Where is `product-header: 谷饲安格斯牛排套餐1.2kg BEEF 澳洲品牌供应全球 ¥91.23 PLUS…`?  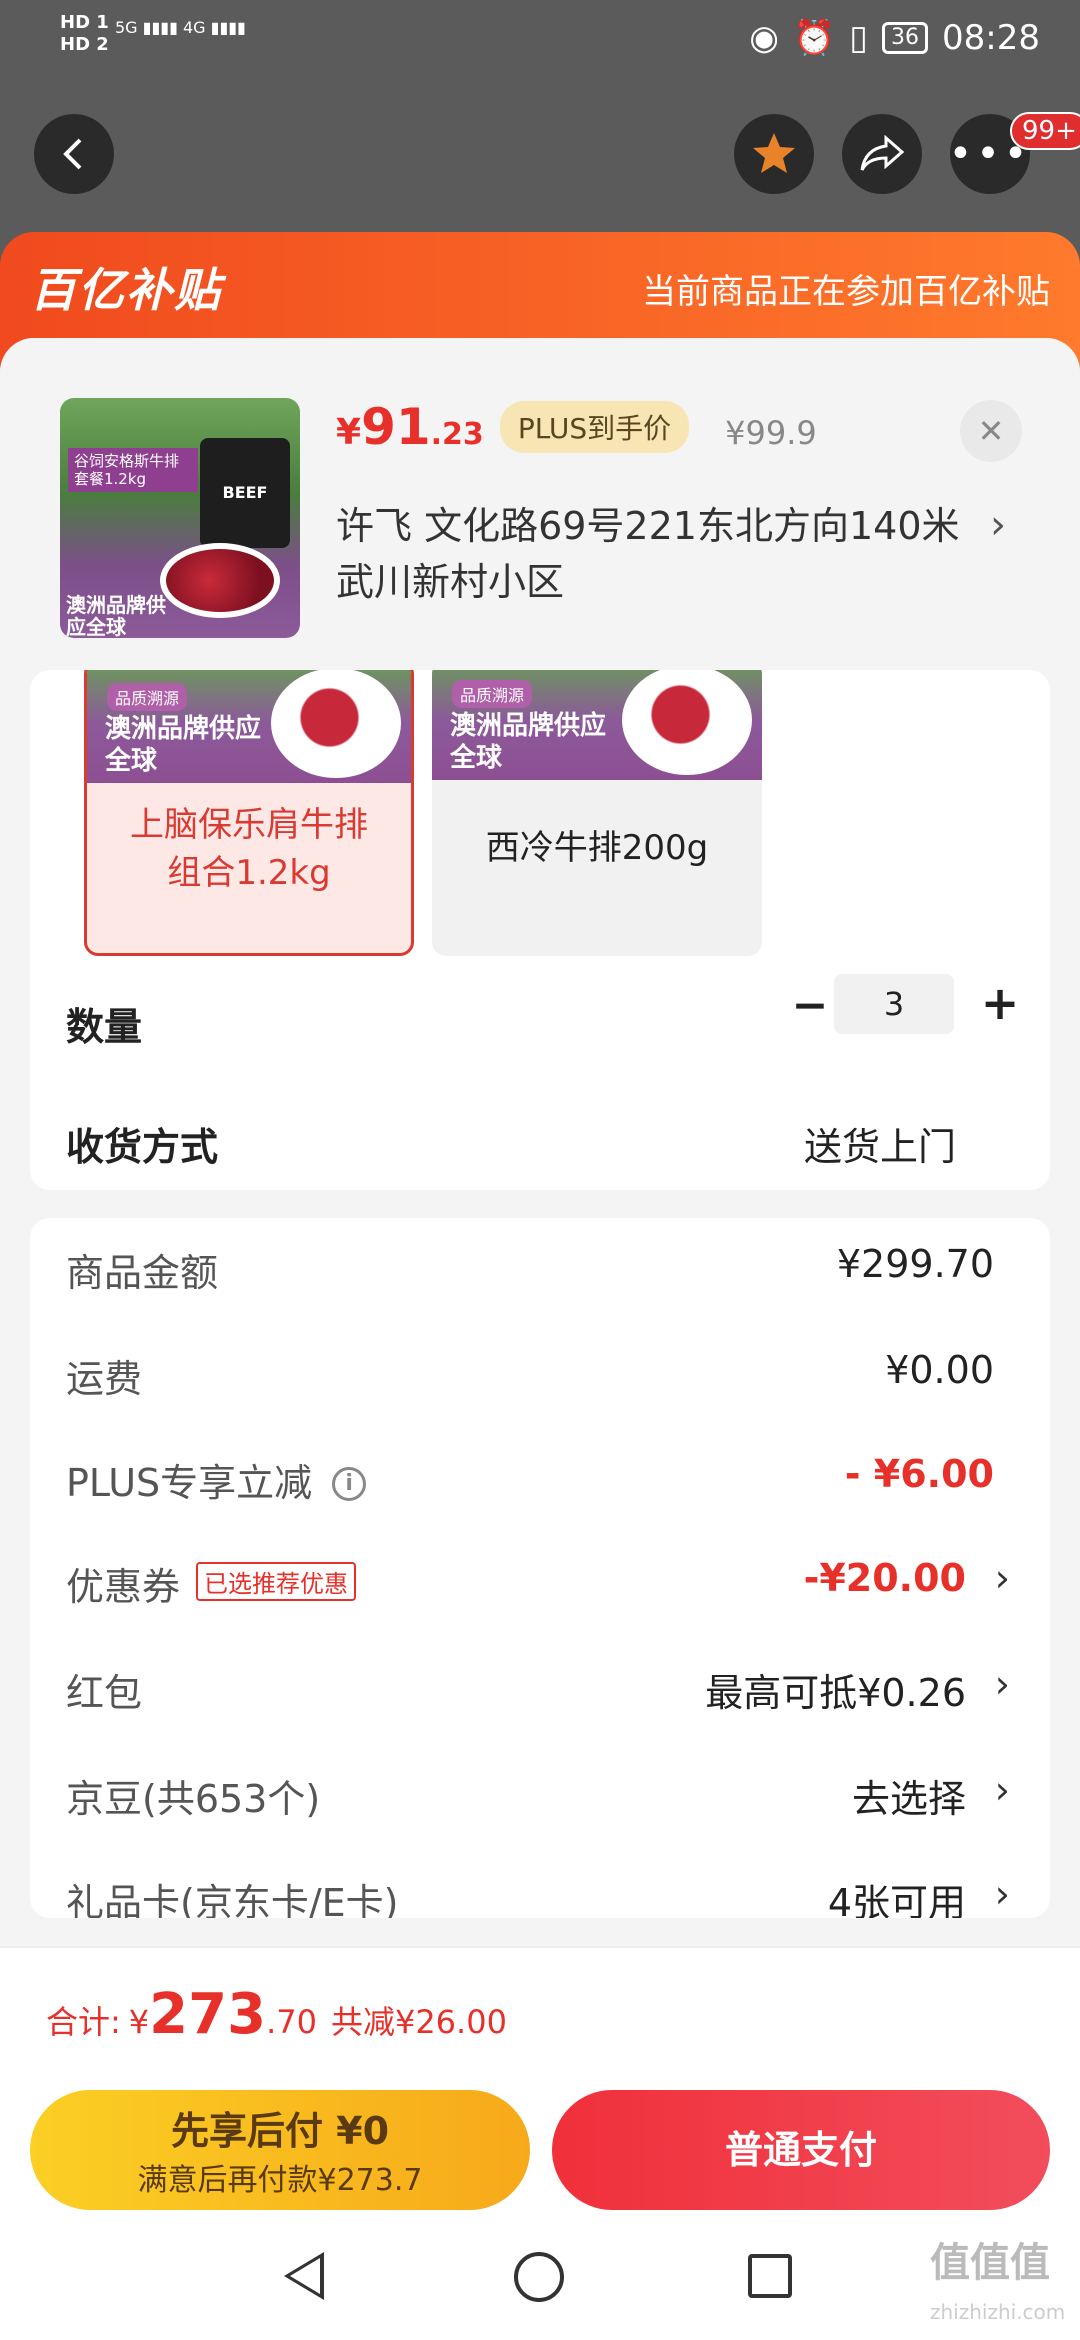 product-header: 谷饲安格斯牛排套餐1.2kg BEEF 澳洲品牌供应全球 ¥91.23 PLUS… is located at coordinates (540, 498).